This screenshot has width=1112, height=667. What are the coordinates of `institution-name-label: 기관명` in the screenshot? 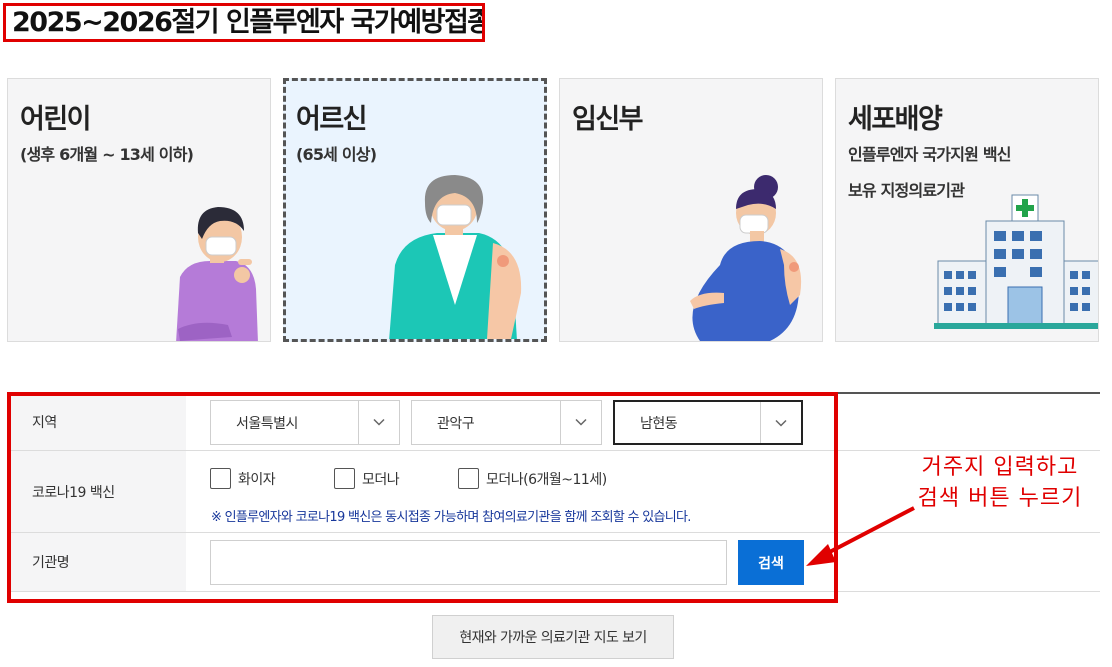 It's located at (98, 562).